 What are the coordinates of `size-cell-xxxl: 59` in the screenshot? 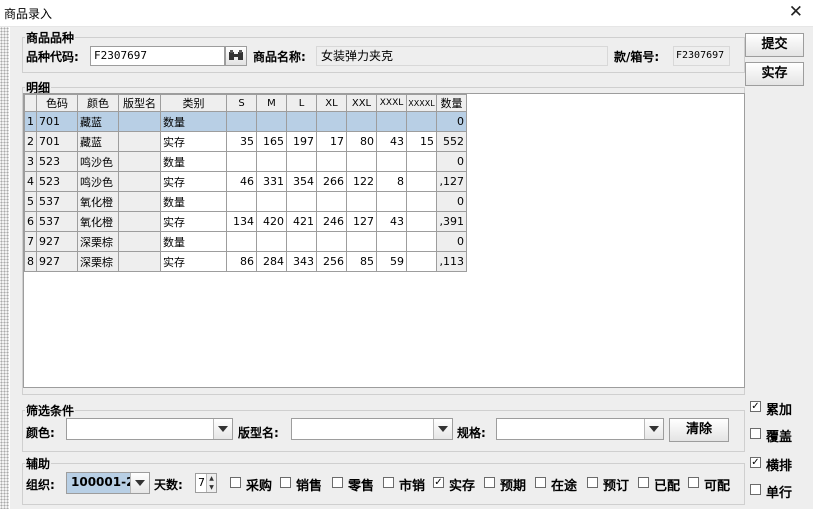 It's located at (391, 261).